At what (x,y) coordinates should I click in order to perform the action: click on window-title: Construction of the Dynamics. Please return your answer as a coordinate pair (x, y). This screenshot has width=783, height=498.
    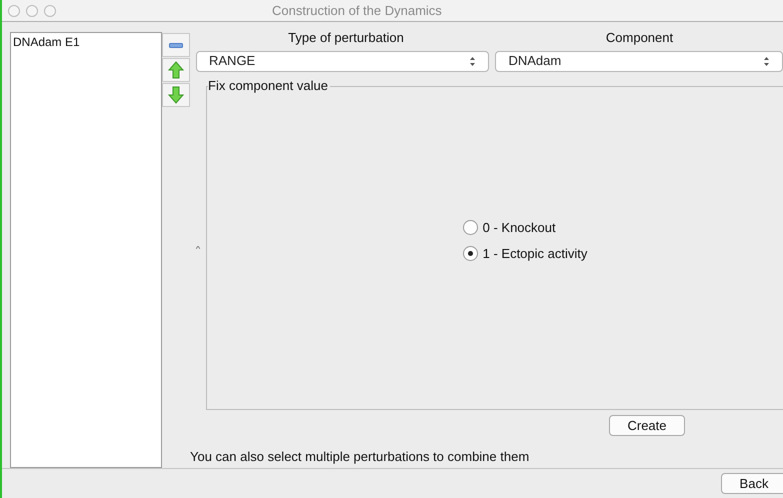
    Looking at the image, I should click on (357, 11).